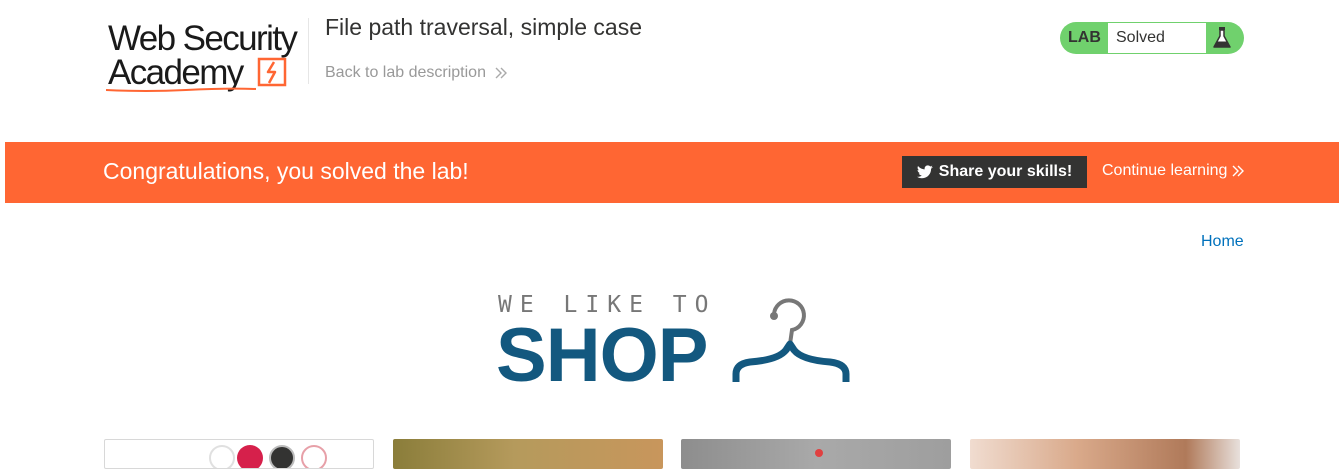 Image resolution: width=1344 pixels, height=469 pixels. I want to click on back-to-lab-description-link: Back to lab description, so click(416, 73).